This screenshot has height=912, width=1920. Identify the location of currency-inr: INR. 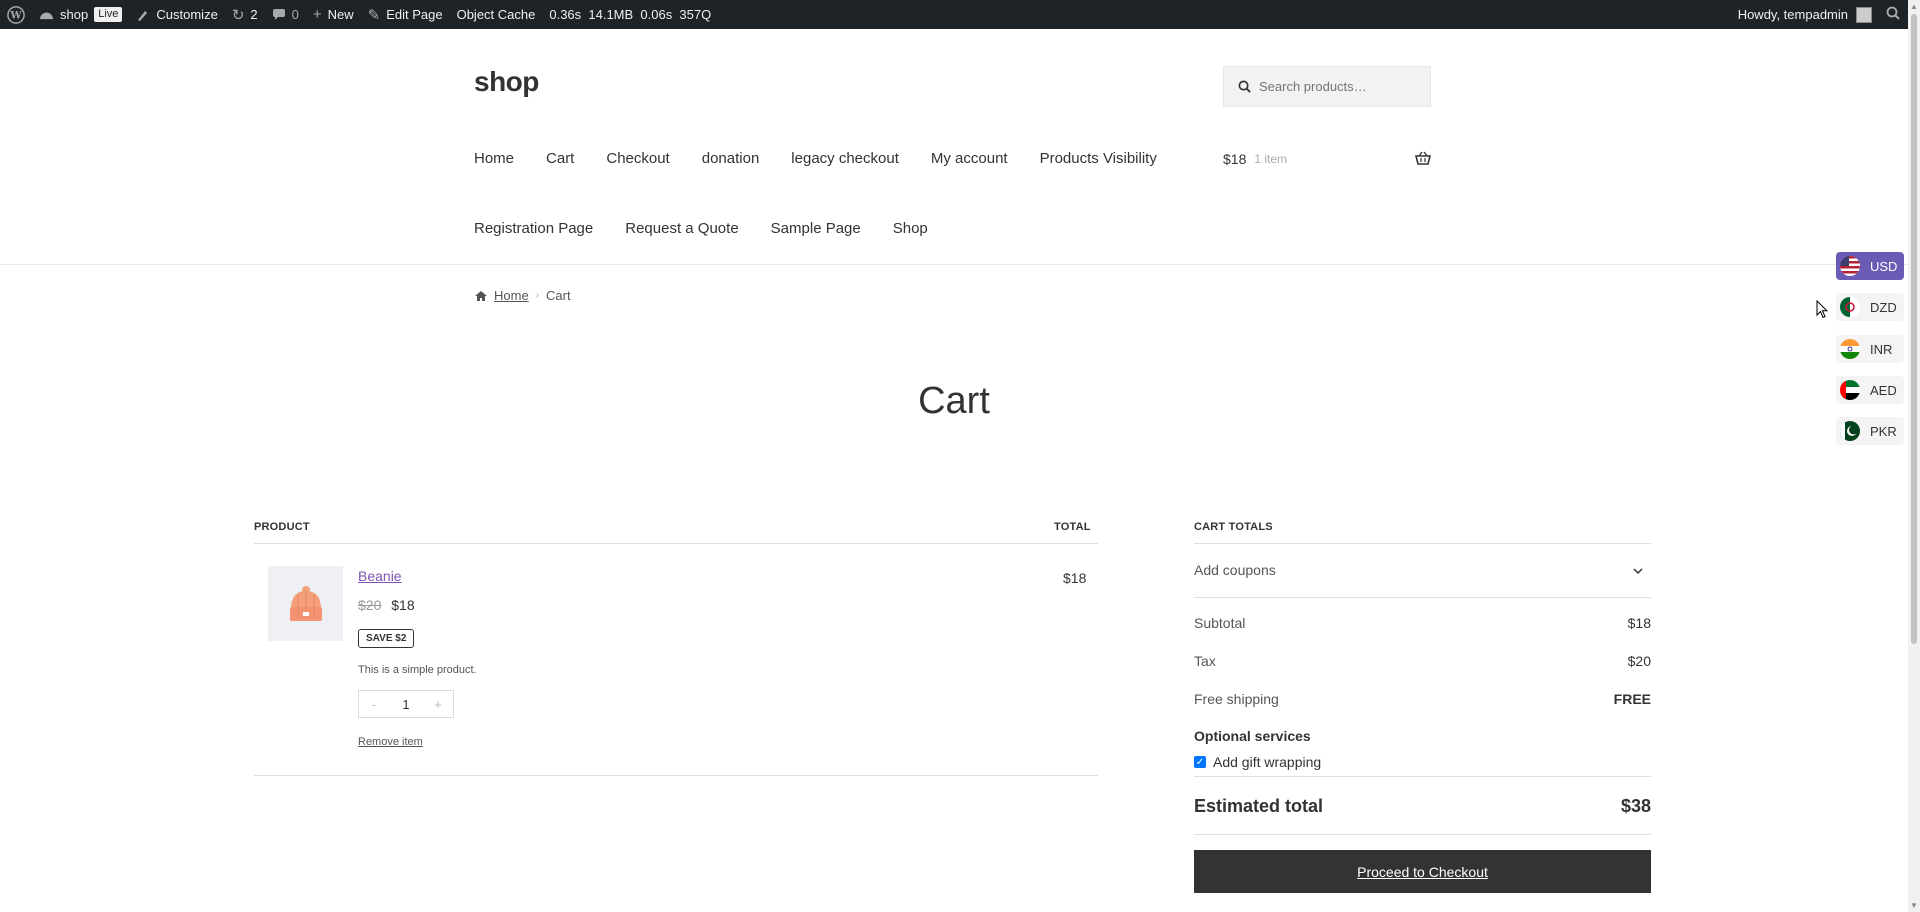
(1870, 349).